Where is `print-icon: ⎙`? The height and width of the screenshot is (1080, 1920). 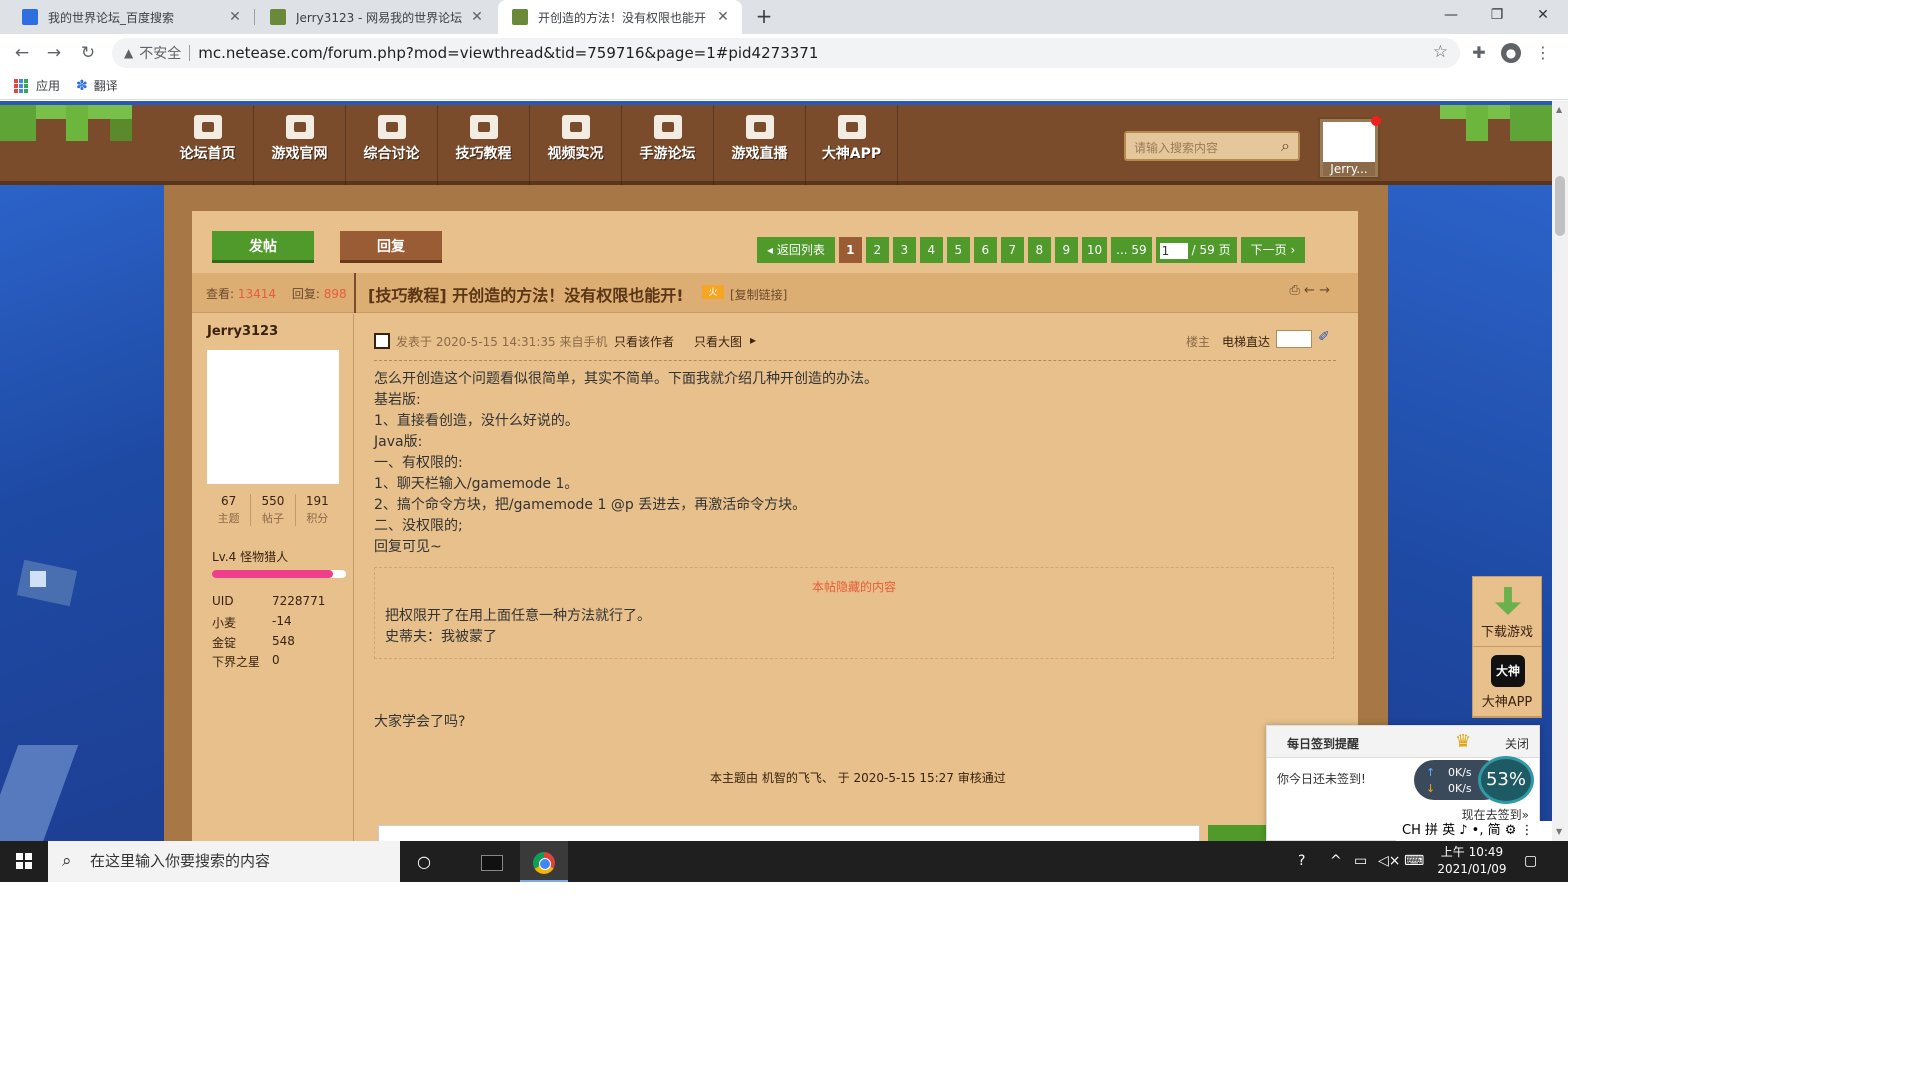
print-icon: ⎙ is located at coordinates (1295, 290).